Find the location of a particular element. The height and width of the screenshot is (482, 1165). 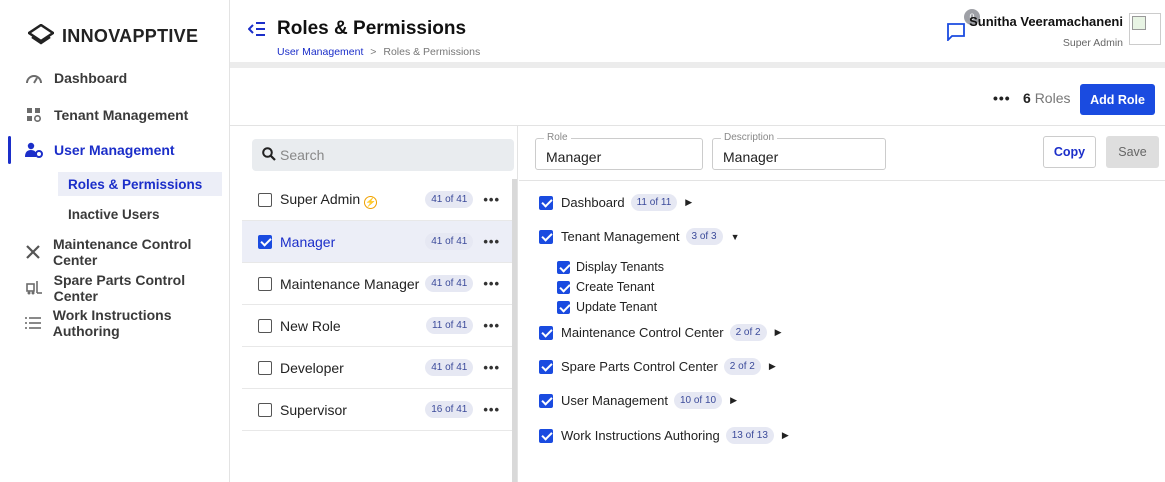

user-name: Sunitha Veeramachaneni is located at coordinates (1046, 21).